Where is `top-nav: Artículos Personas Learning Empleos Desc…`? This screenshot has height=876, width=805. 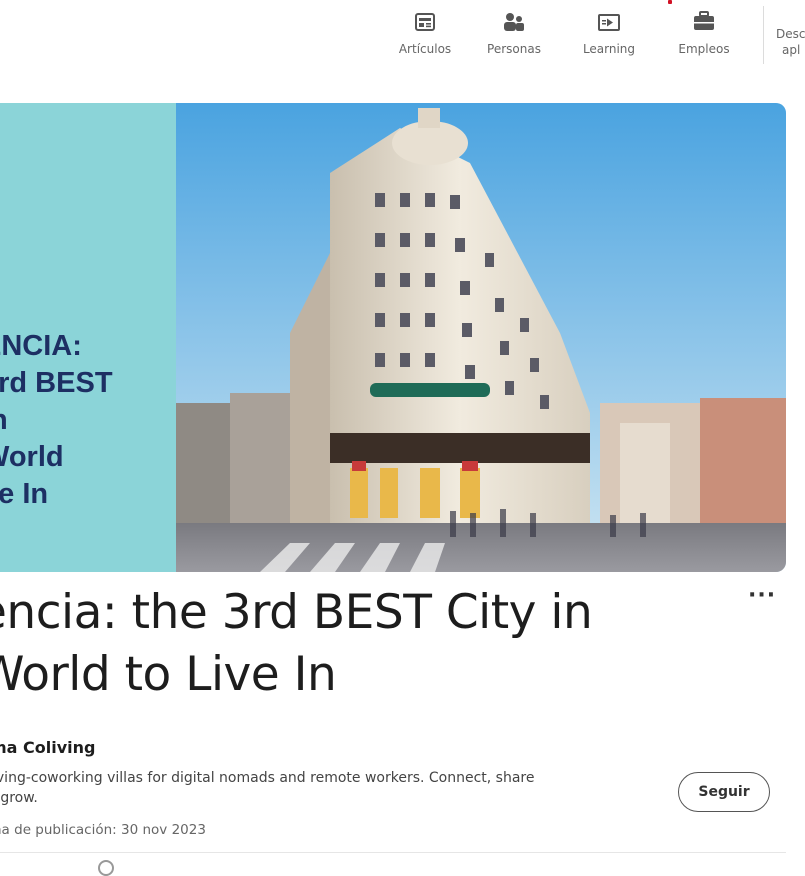
top-nav: Artículos Personas Learning Empleos Desc… is located at coordinates (402, 34).